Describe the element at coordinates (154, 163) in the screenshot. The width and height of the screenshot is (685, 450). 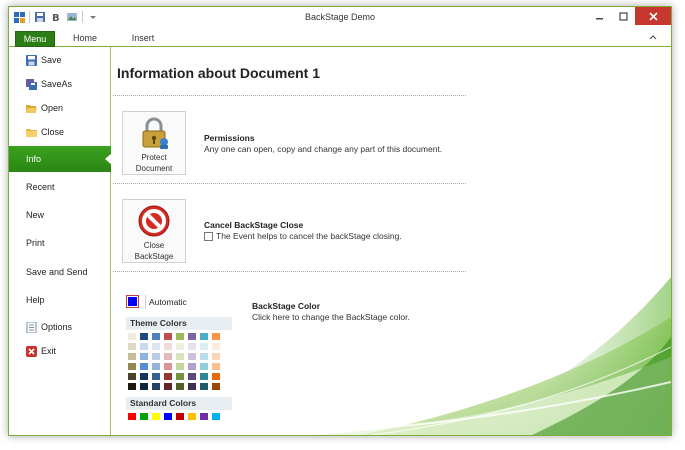
I see `protect-document-label: Protect Document` at that location.